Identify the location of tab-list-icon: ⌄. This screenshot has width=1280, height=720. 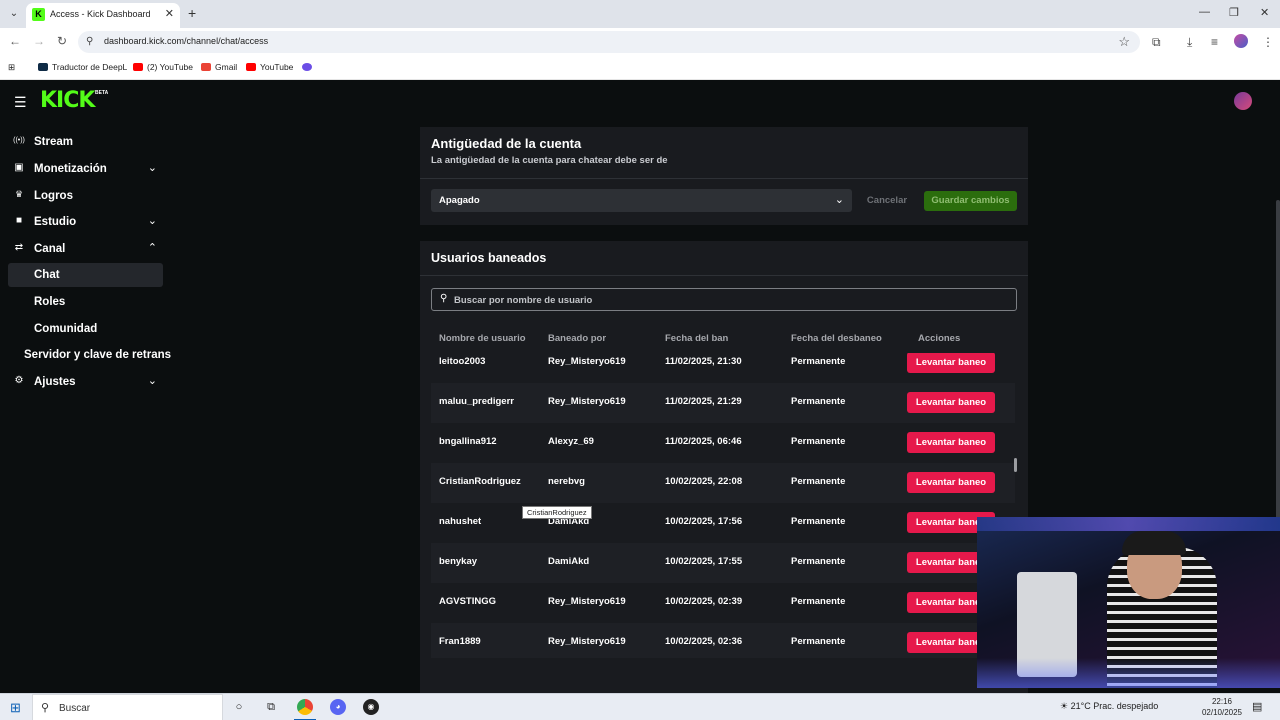
(14, 14).